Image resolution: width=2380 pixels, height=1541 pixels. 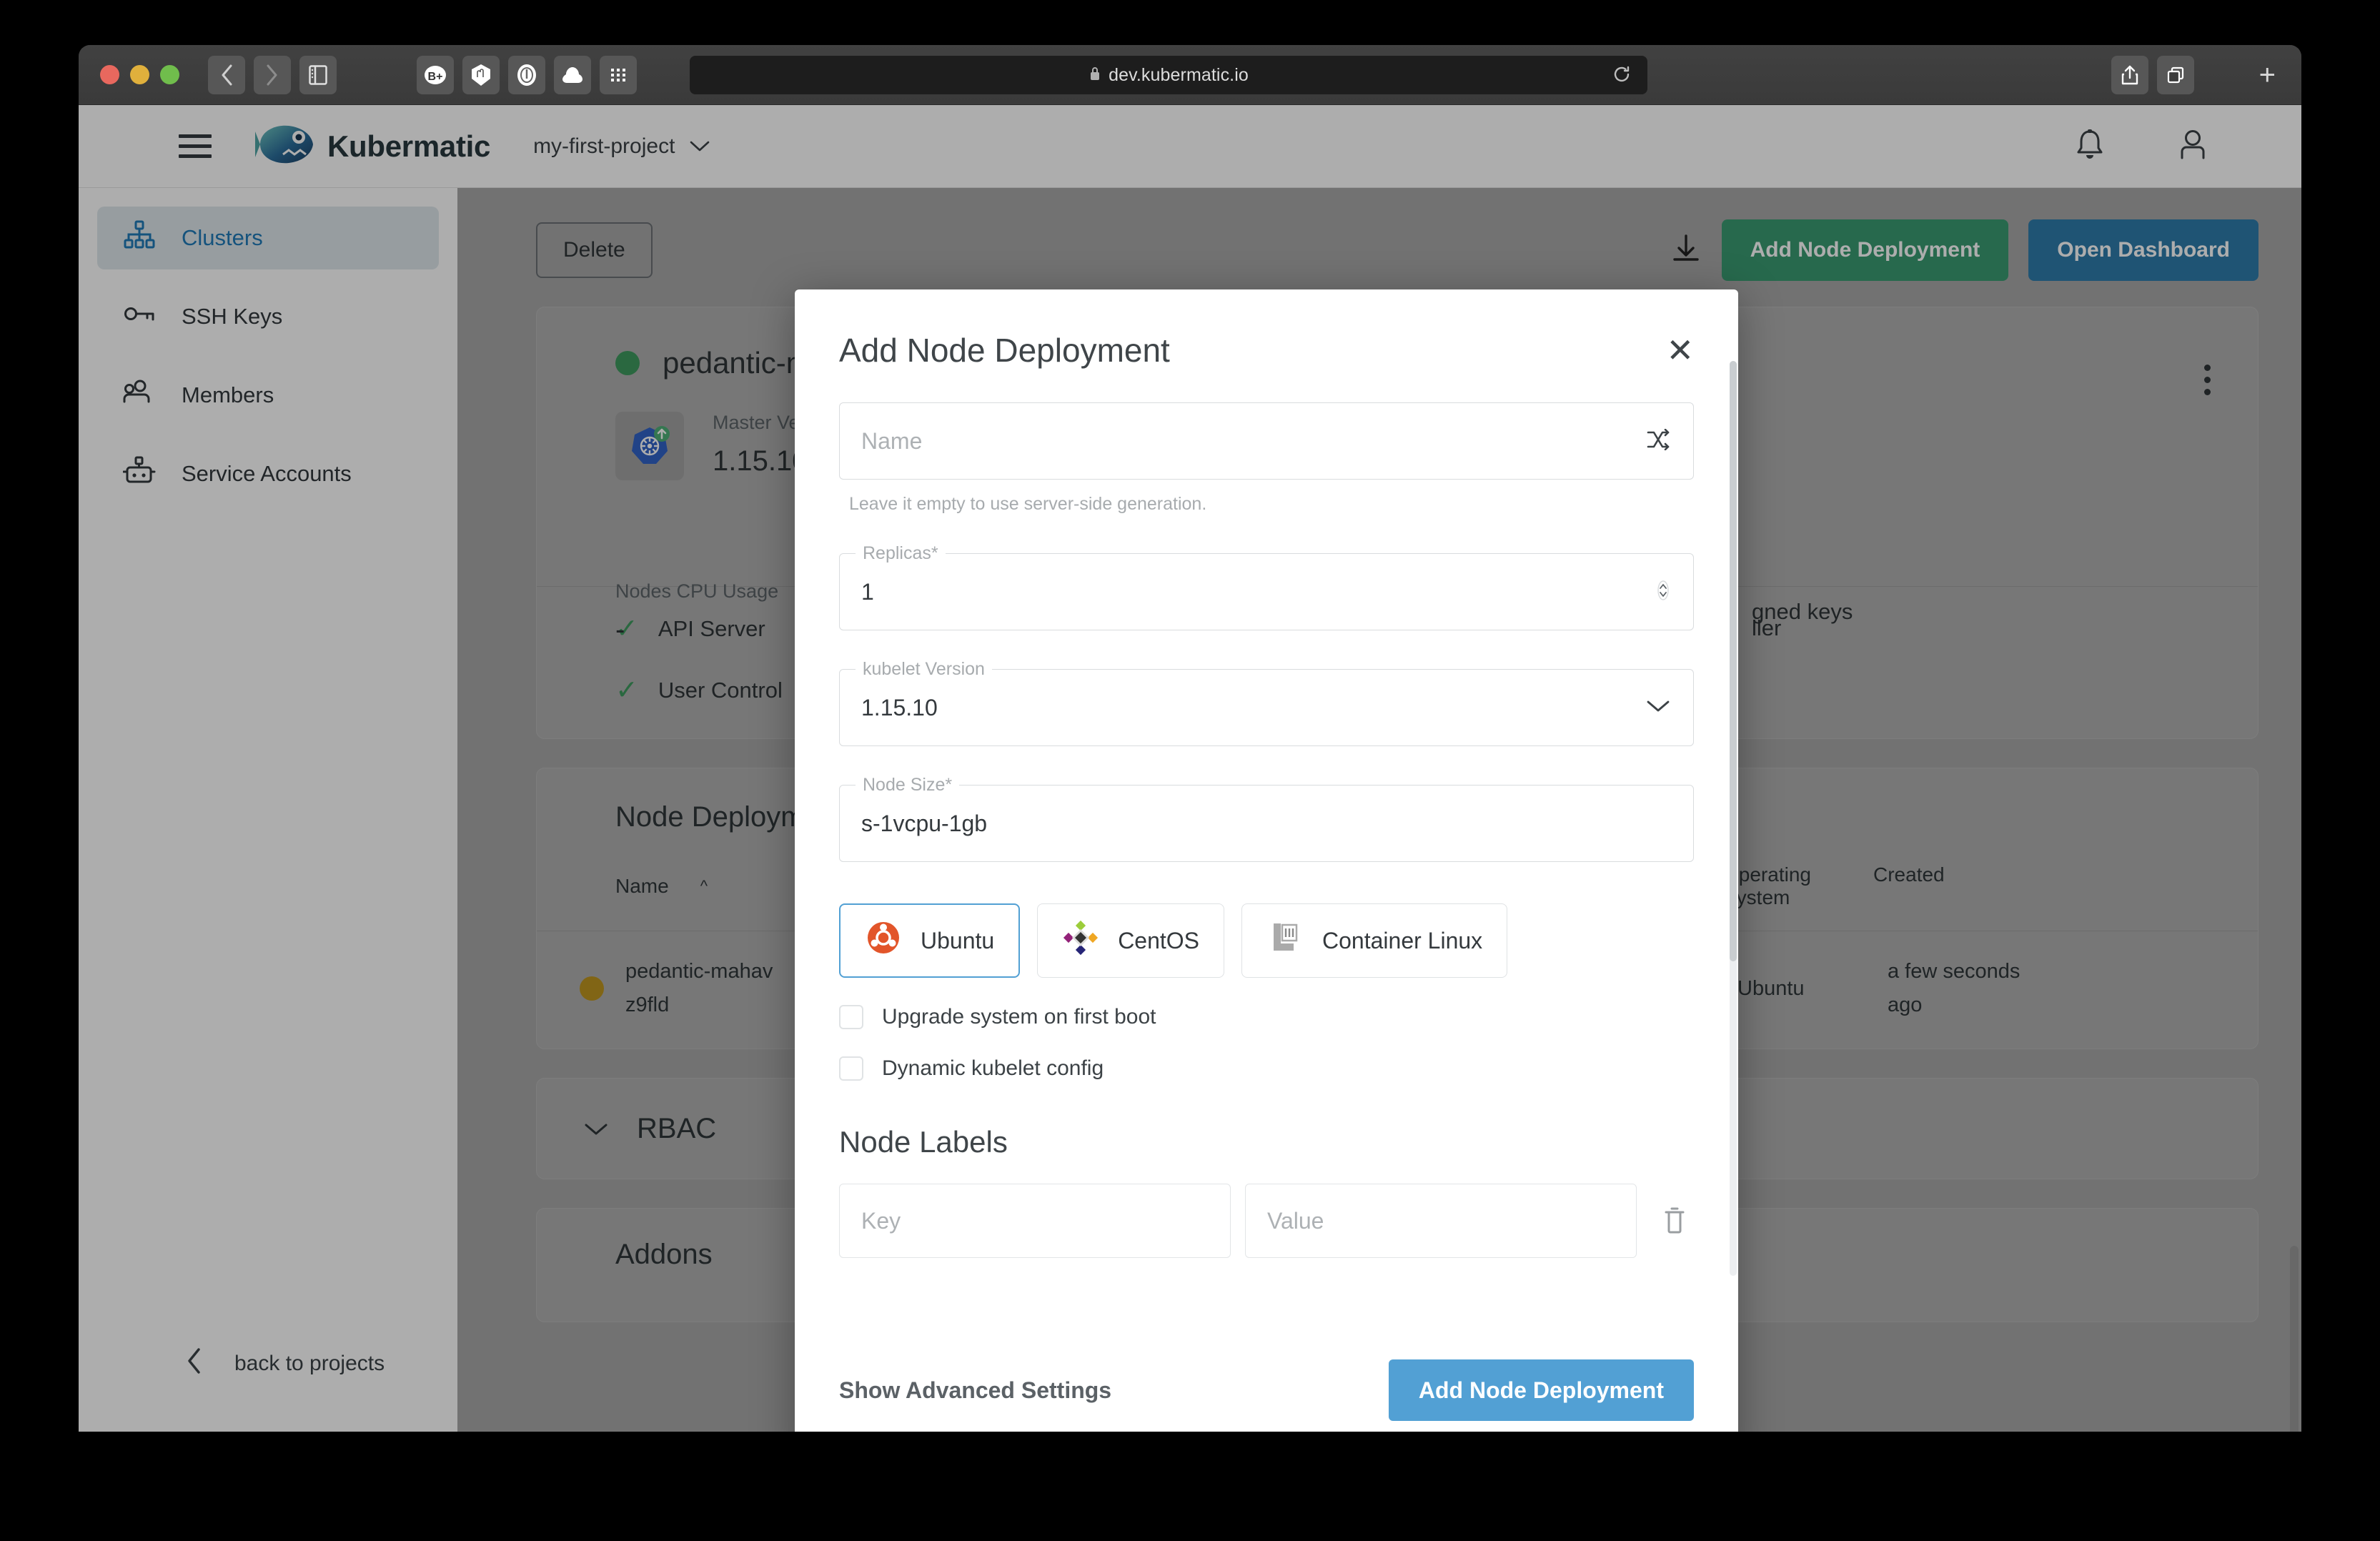 I want to click on row-name-line2: z9fld, so click(x=647, y=1005).